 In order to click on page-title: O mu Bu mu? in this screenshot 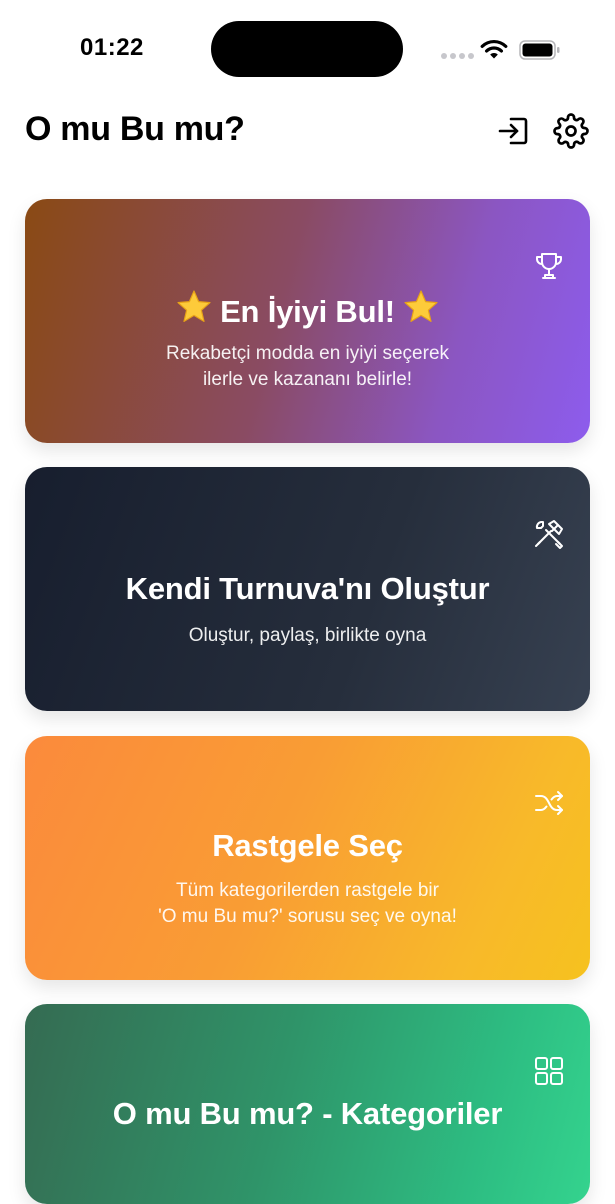, I will do `click(135, 129)`.